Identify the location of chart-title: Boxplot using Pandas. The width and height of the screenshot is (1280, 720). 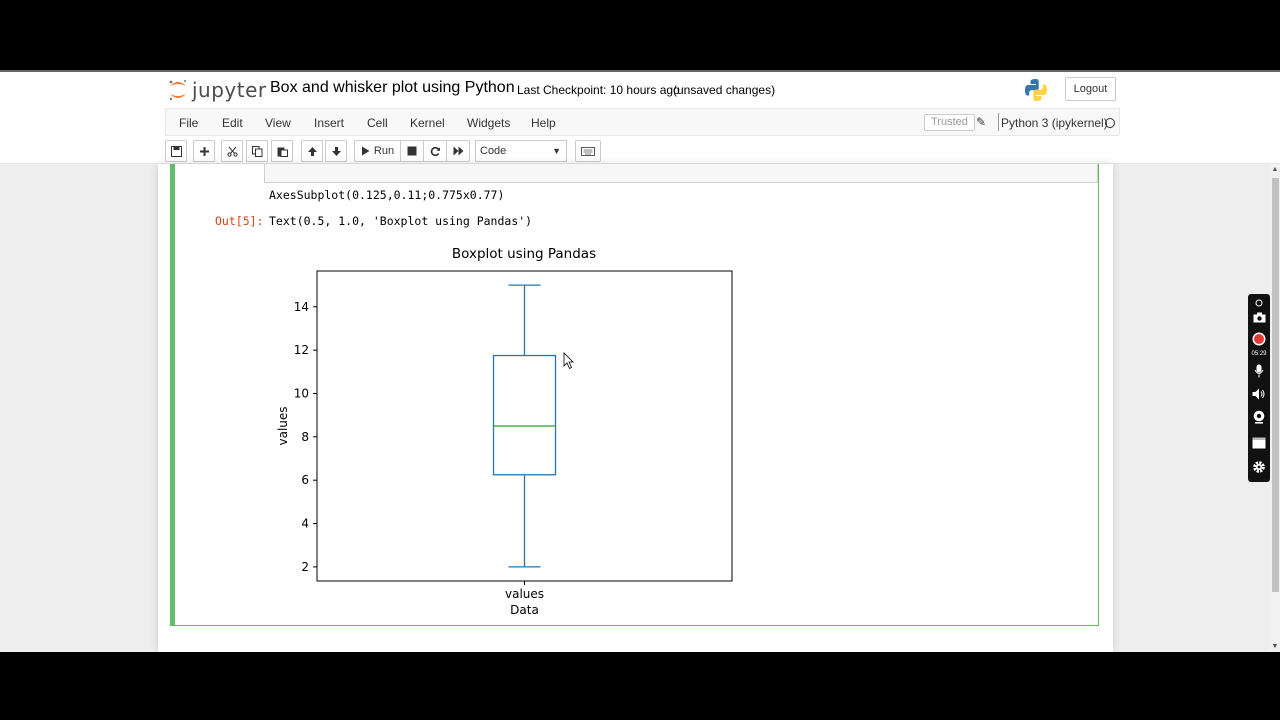
(524, 254).